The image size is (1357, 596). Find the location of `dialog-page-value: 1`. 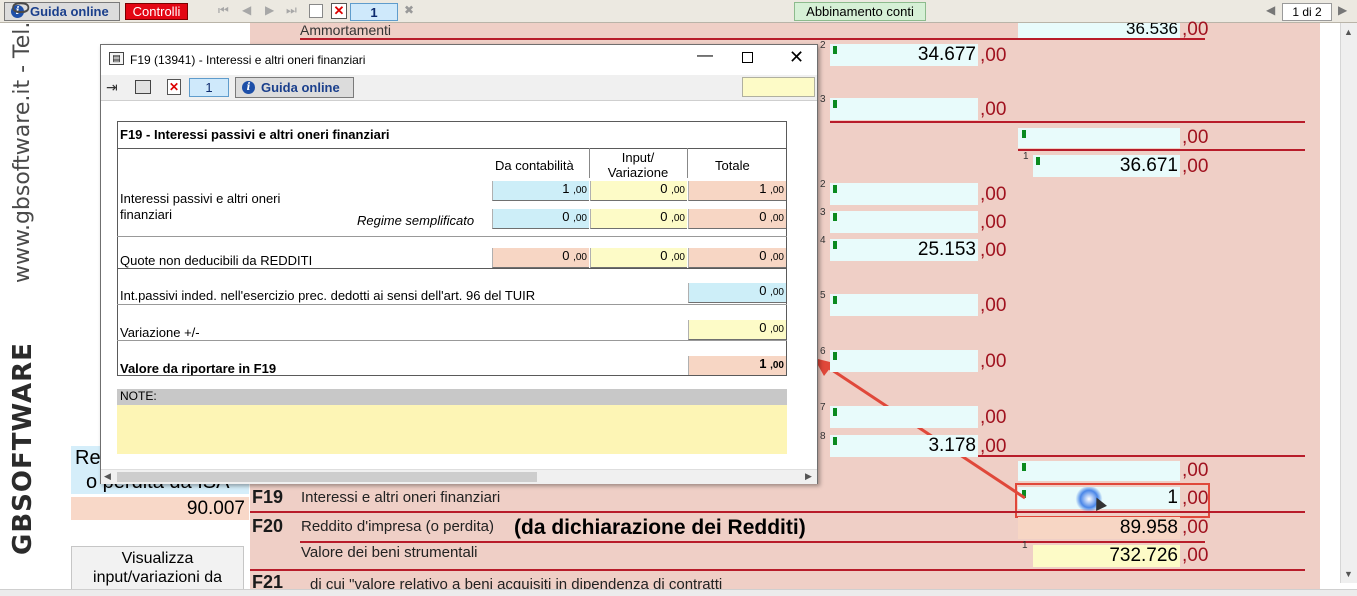

dialog-page-value: 1 is located at coordinates (209, 87).